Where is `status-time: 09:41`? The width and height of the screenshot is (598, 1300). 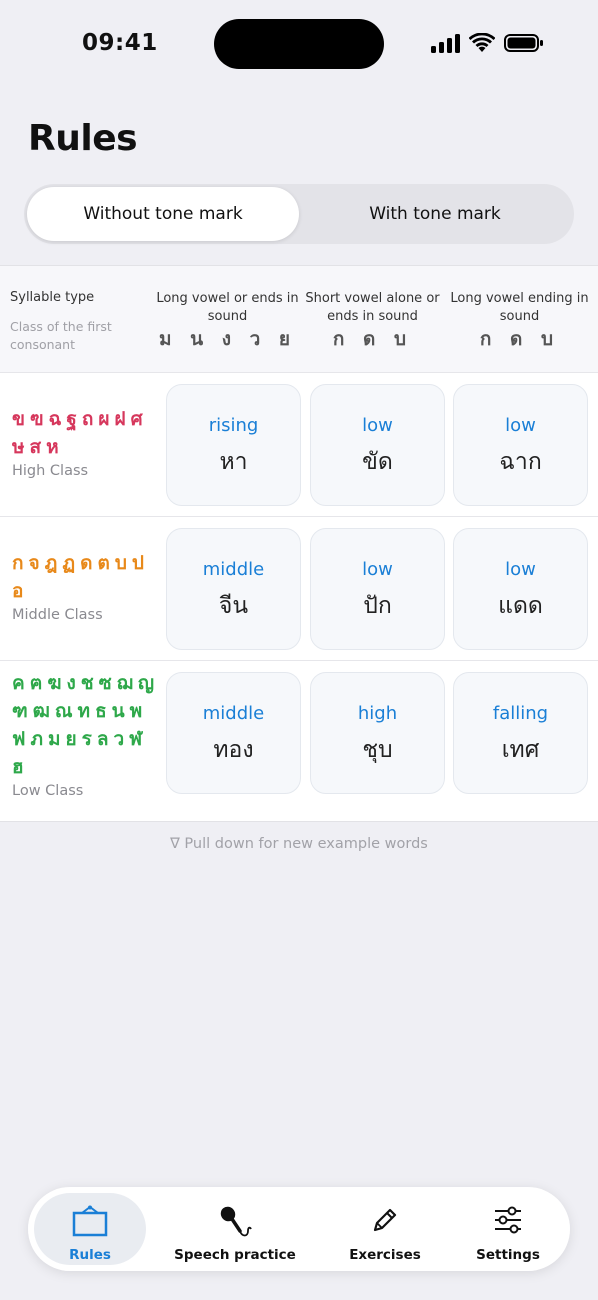
status-time: 09:41 is located at coordinates (120, 43).